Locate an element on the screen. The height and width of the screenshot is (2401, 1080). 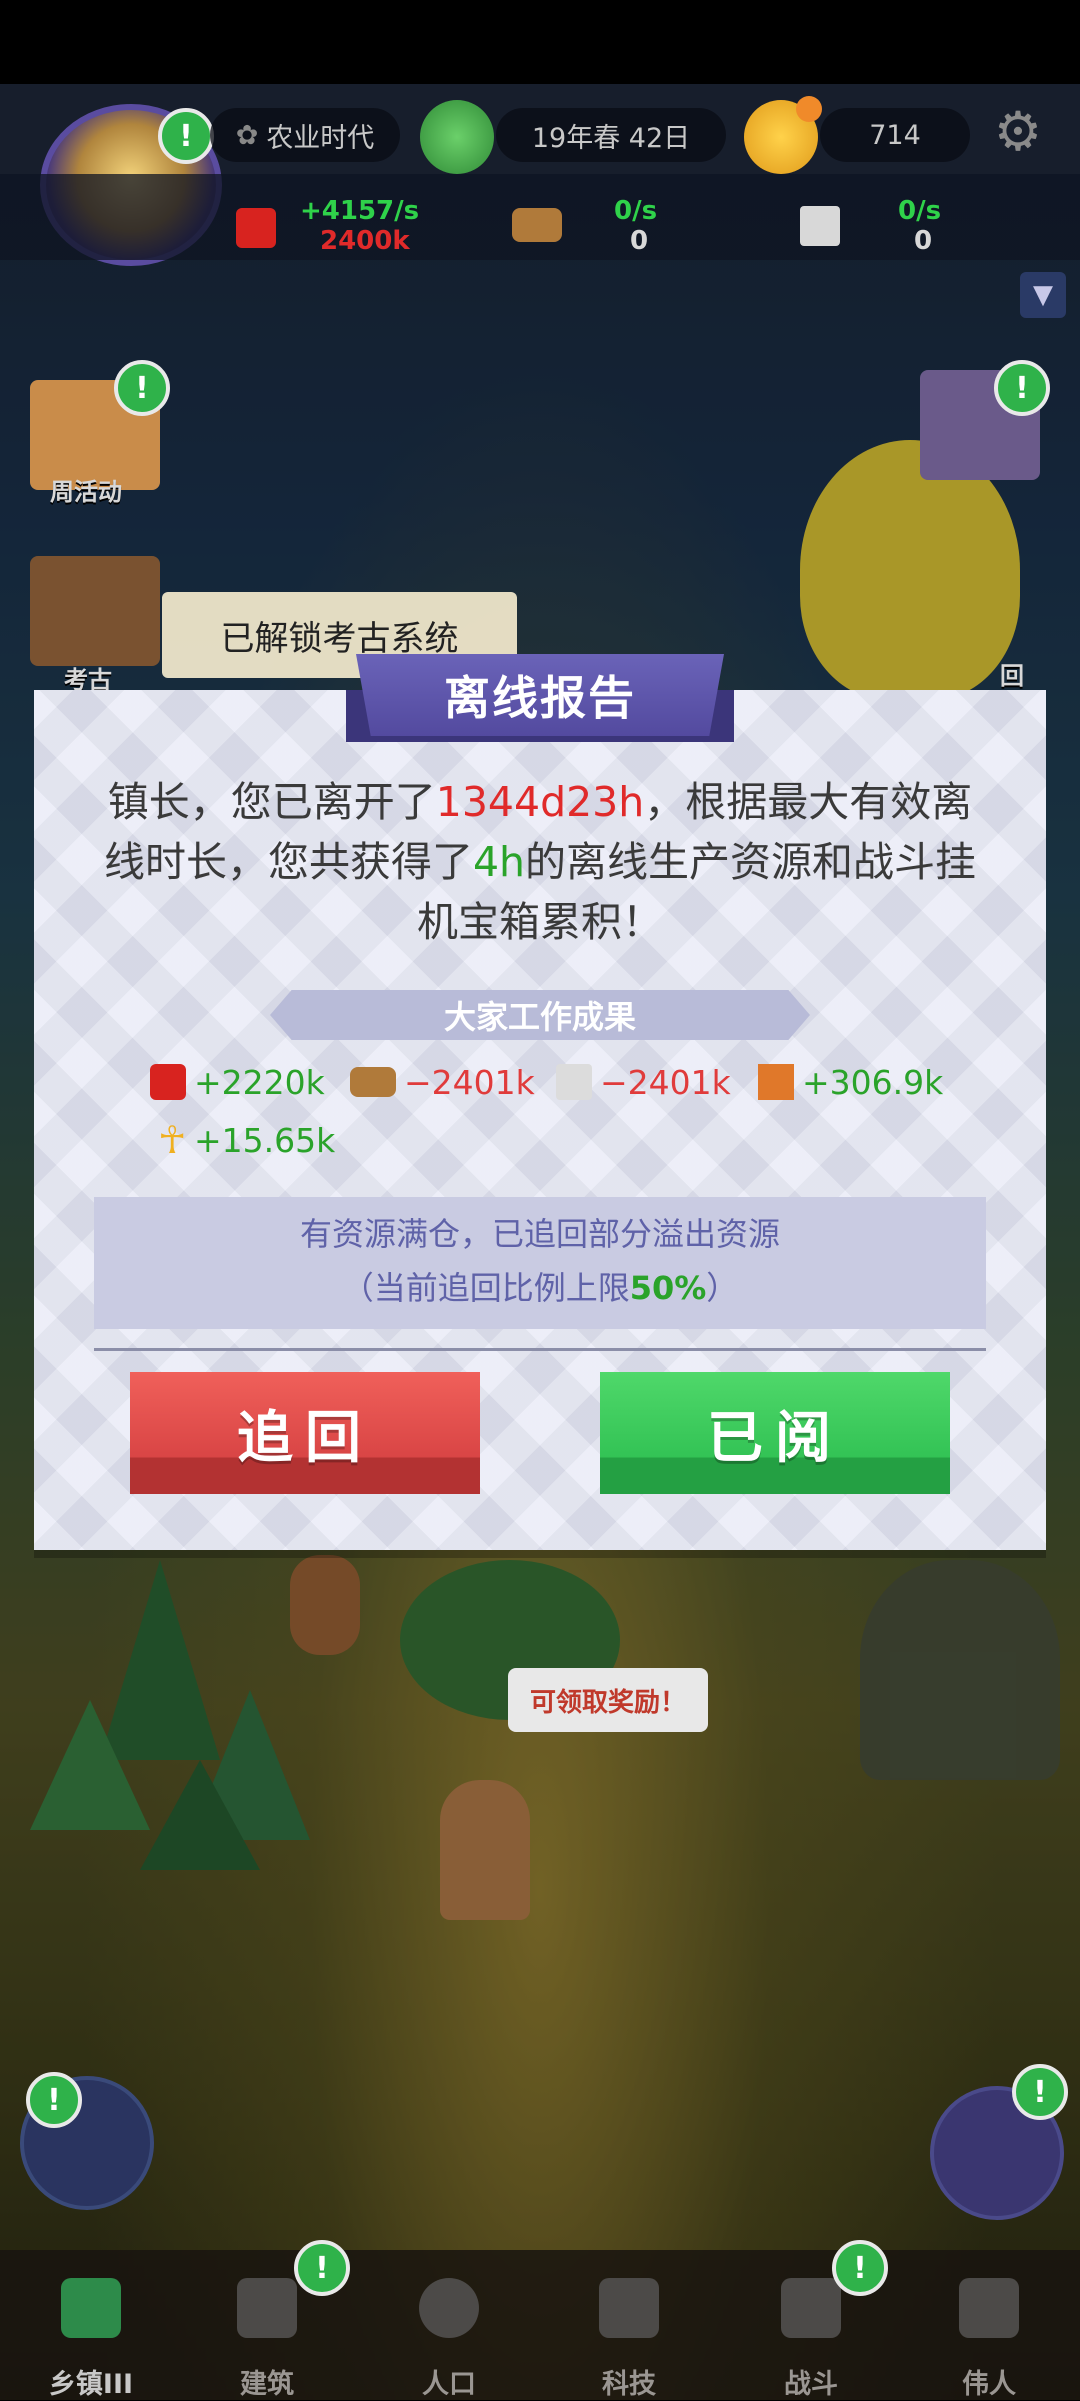
result-brick: +306.9k is located at coordinates (850, 1082).